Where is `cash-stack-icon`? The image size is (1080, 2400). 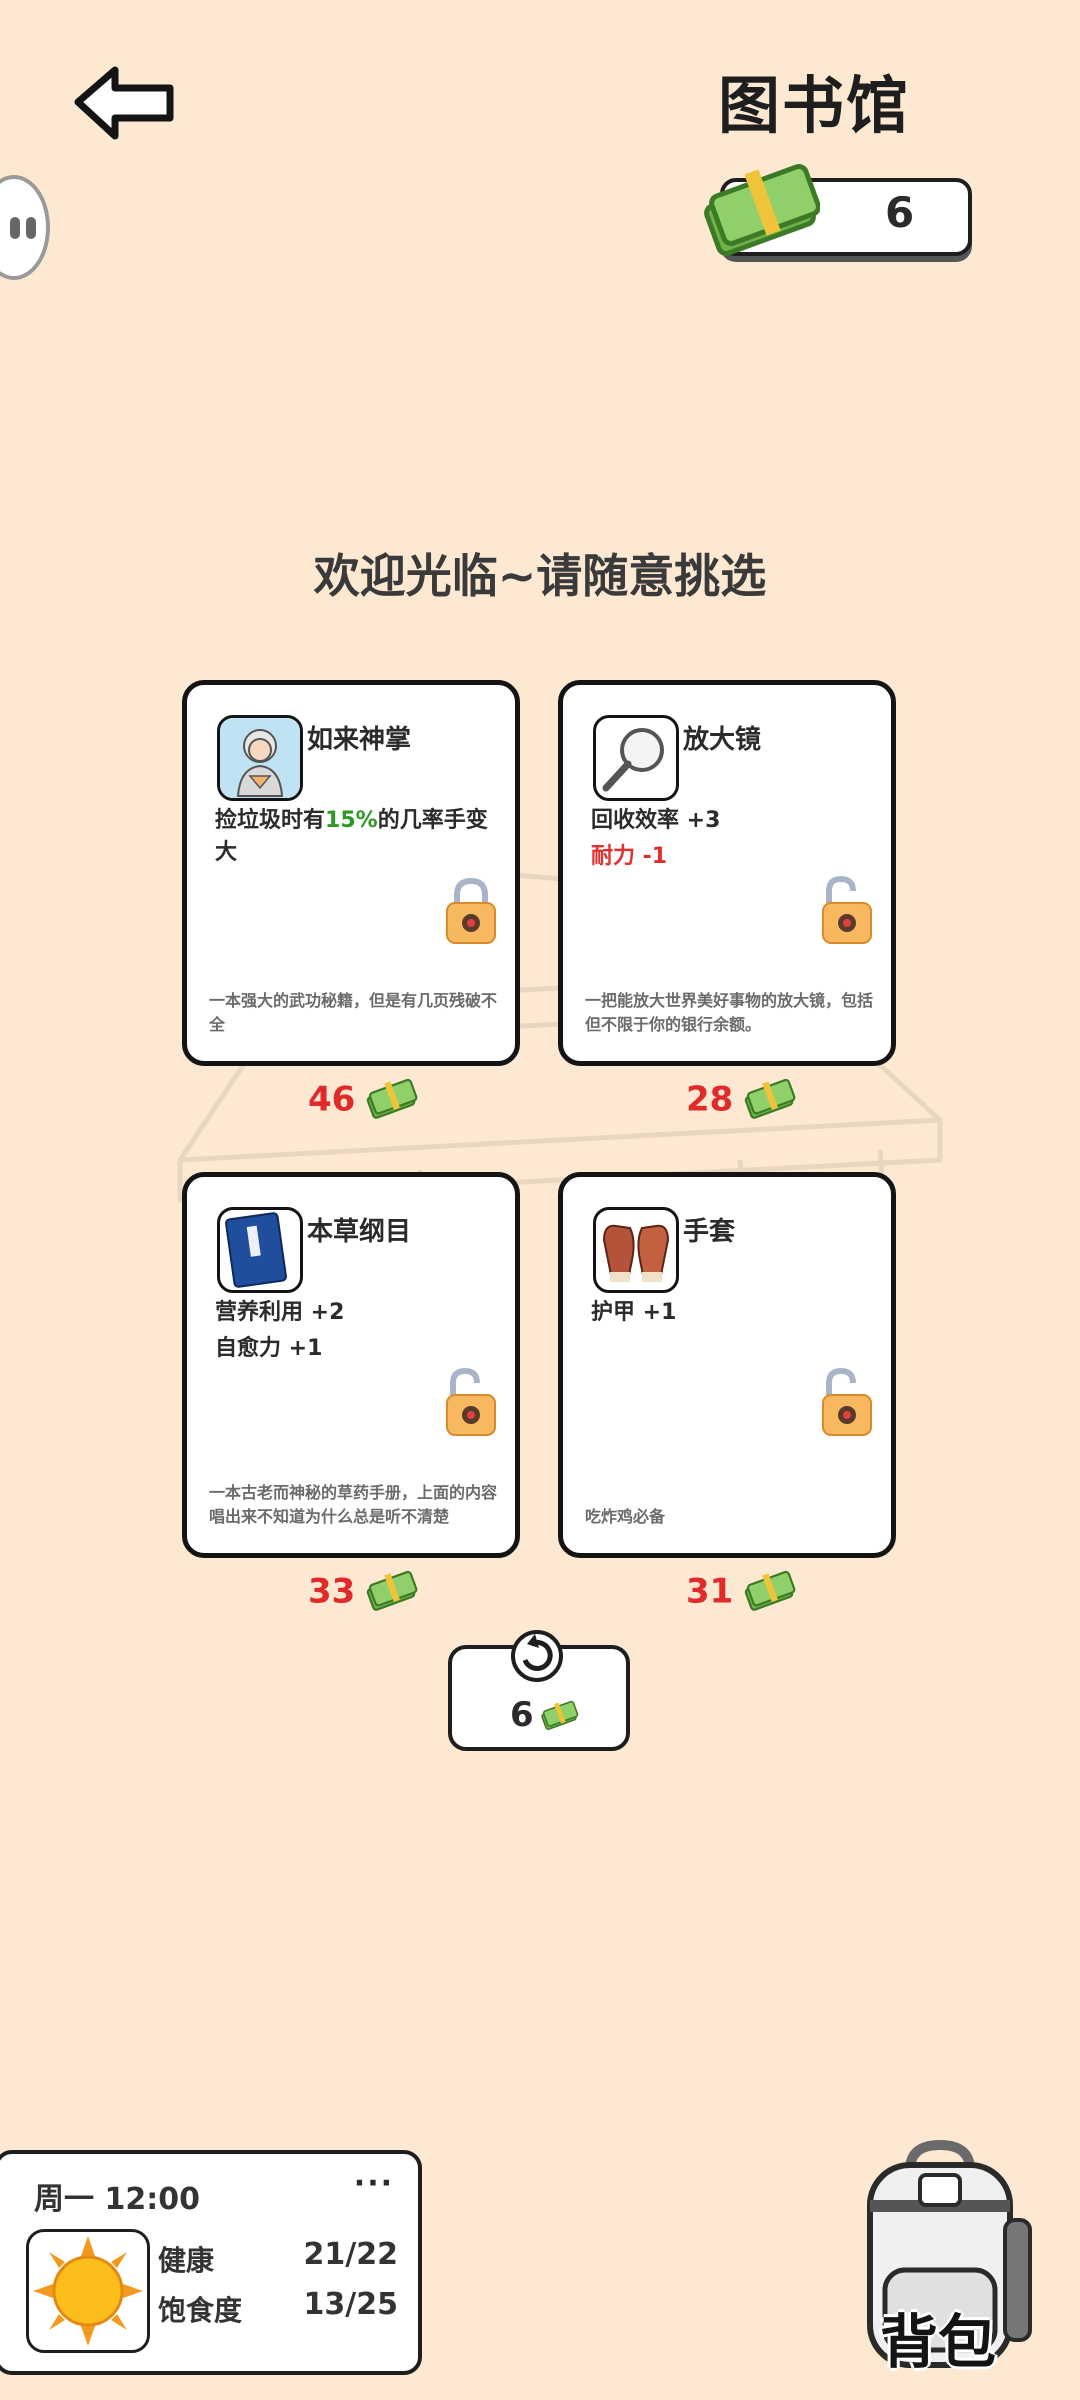 cash-stack-icon is located at coordinates (760, 215).